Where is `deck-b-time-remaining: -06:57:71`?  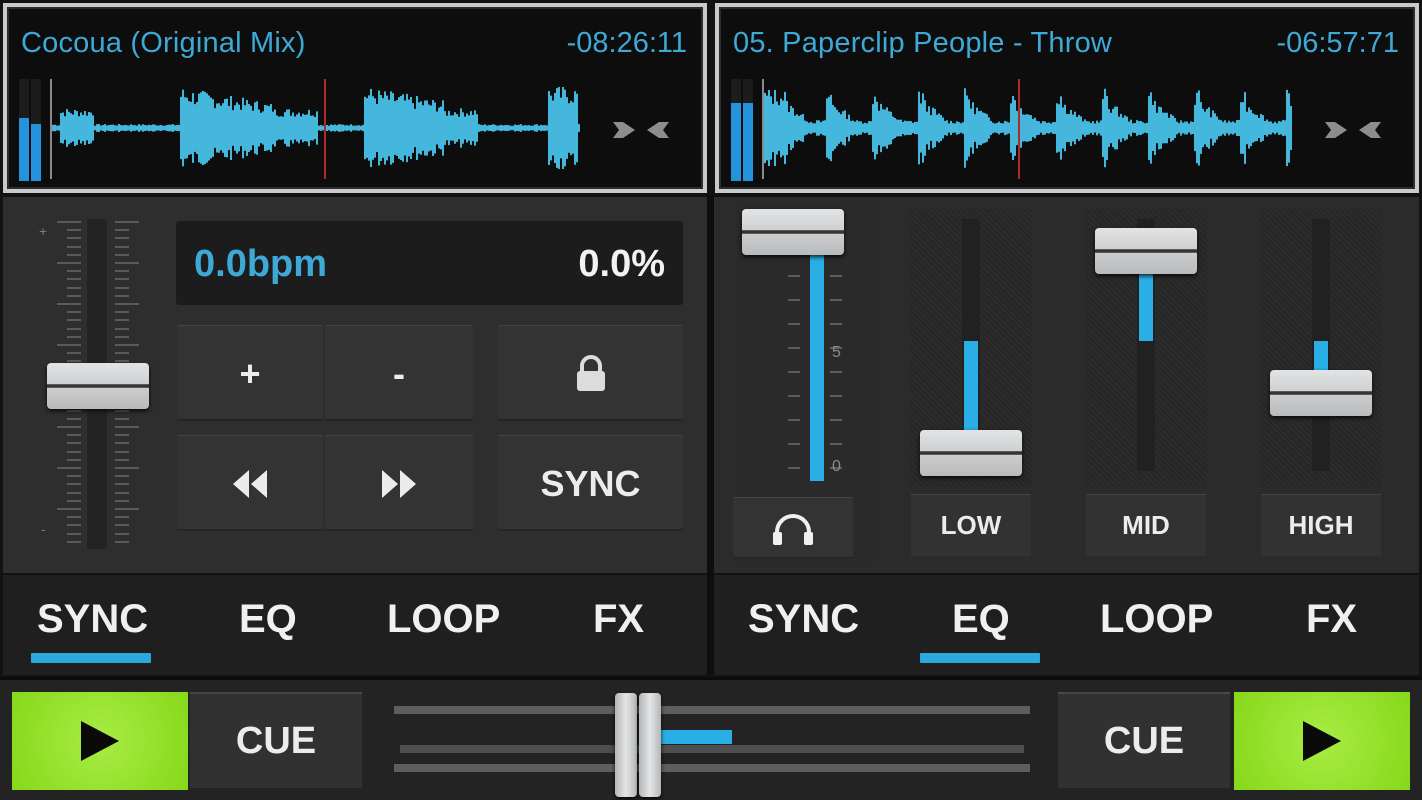 deck-b-time-remaining: -06:57:71 is located at coordinates (1337, 43).